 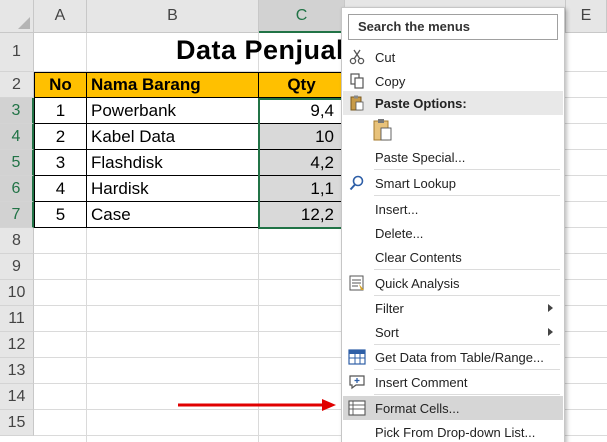 What do you see at coordinates (17, 241) in the screenshot?
I see `row-header-8: 8` at bounding box center [17, 241].